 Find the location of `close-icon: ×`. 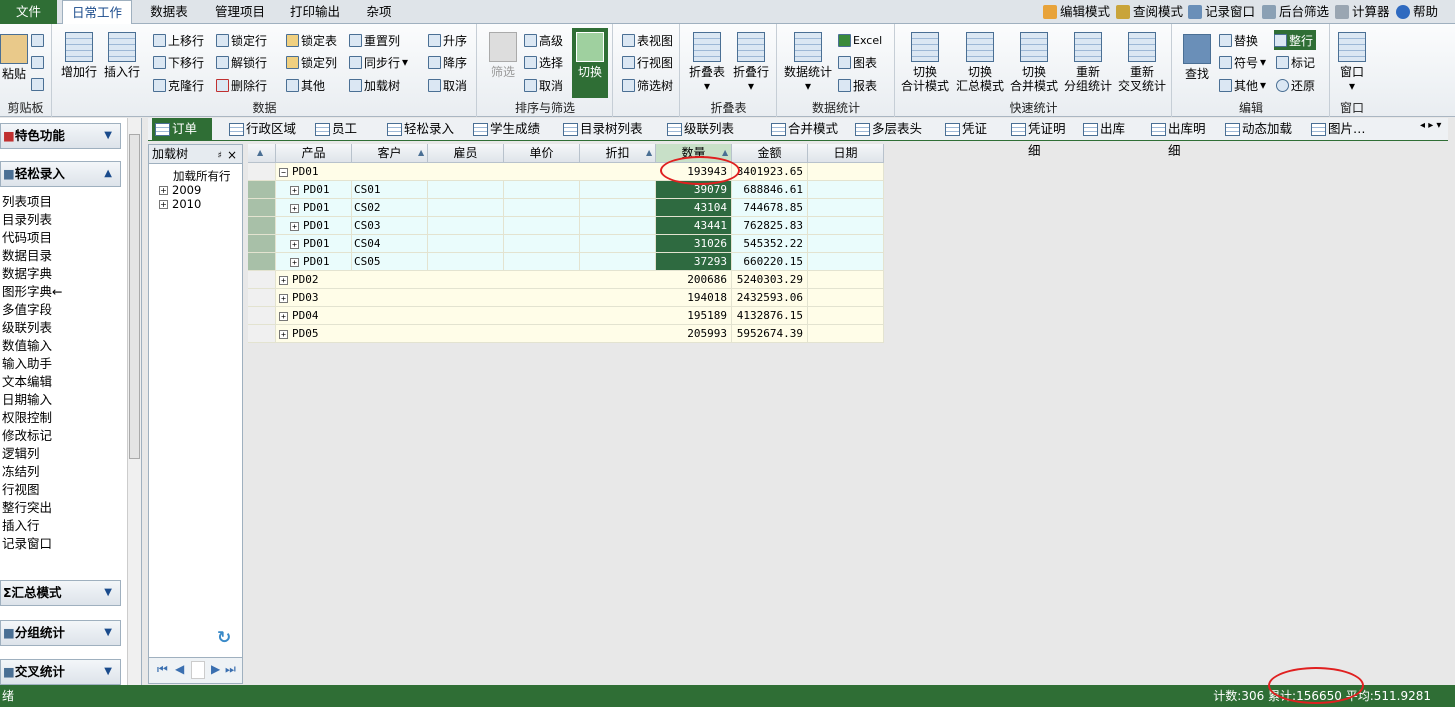

close-icon: × is located at coordinates (232, 155).